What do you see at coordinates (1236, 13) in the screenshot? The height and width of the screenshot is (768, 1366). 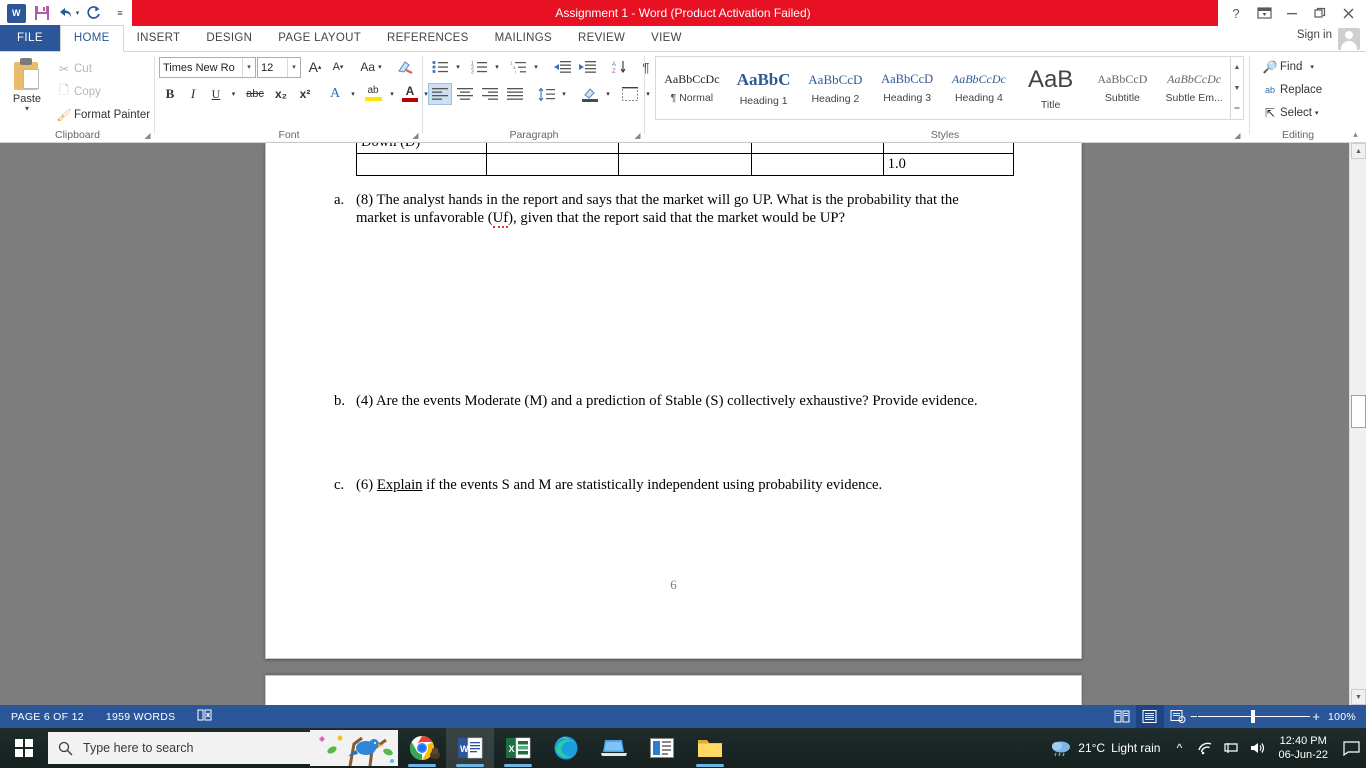 I see `help-button: ?` at bounding box center [1236, 13].